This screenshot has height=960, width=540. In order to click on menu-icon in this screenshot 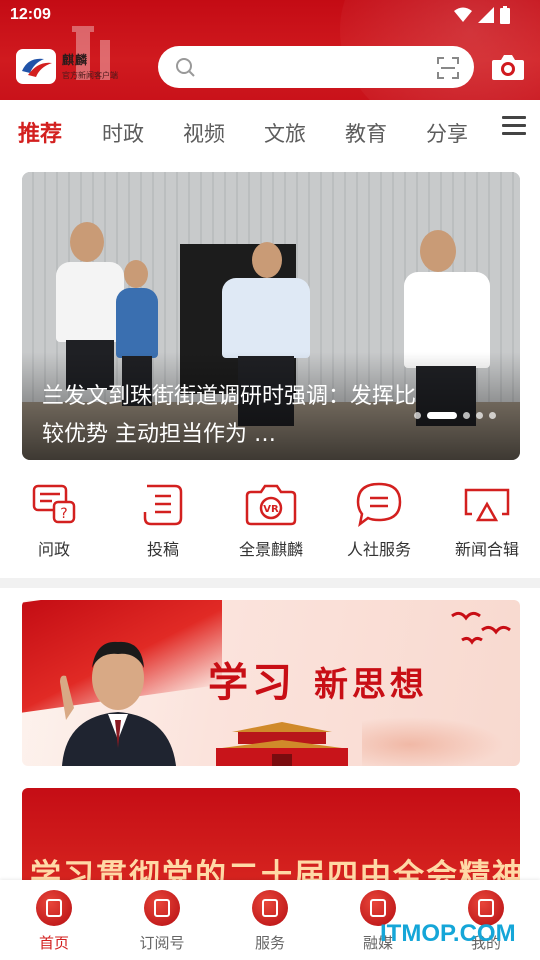, I will do `click(514, 126)`.